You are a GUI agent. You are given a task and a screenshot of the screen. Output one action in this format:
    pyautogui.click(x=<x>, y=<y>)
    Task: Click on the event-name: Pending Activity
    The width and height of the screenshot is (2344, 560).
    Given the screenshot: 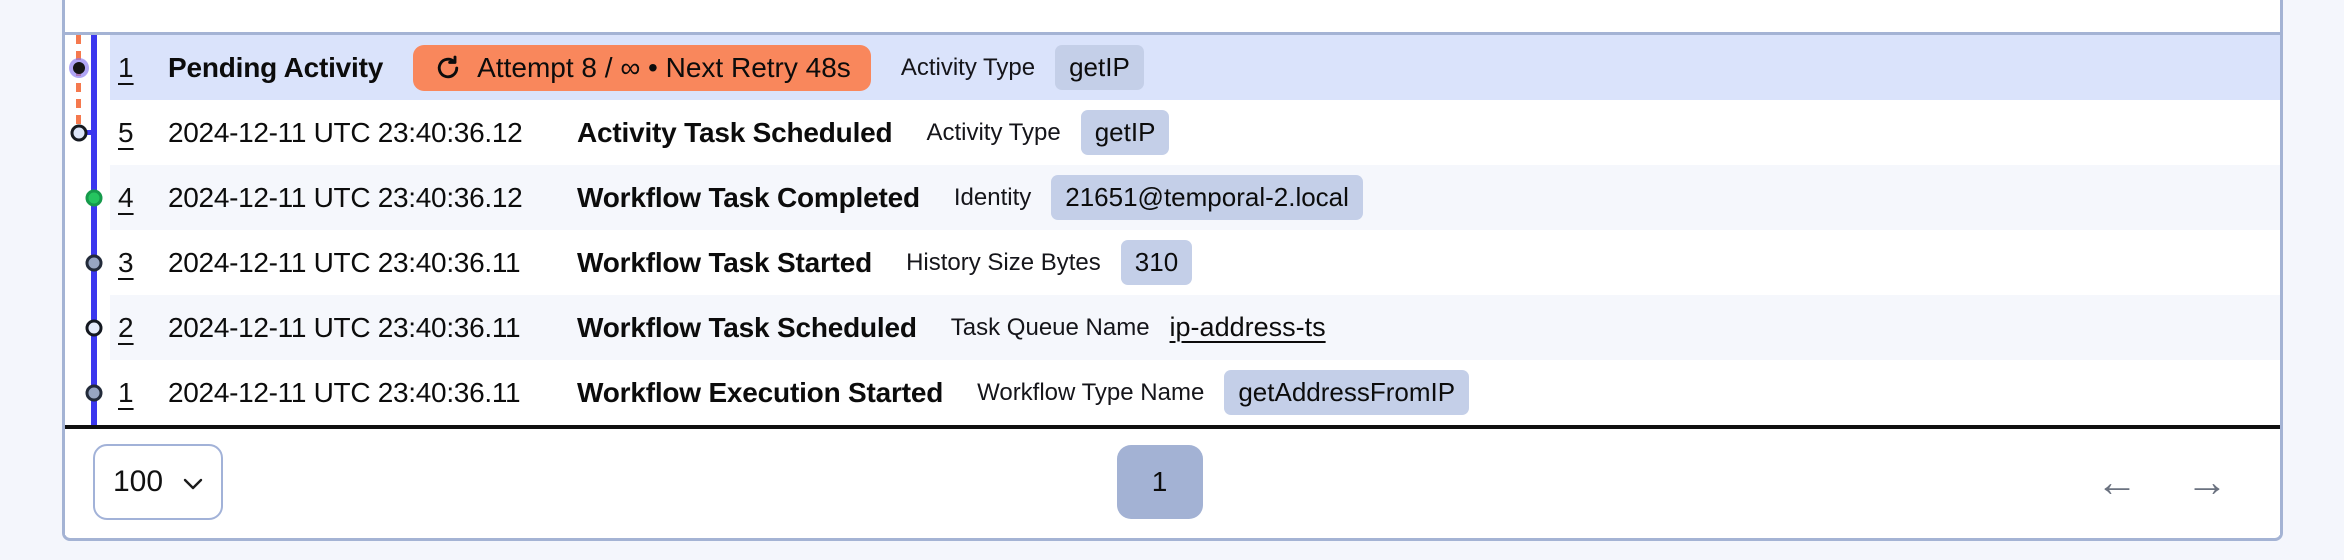 What is the action you would take?
    pyautogui.click(x=276, y=67)
    